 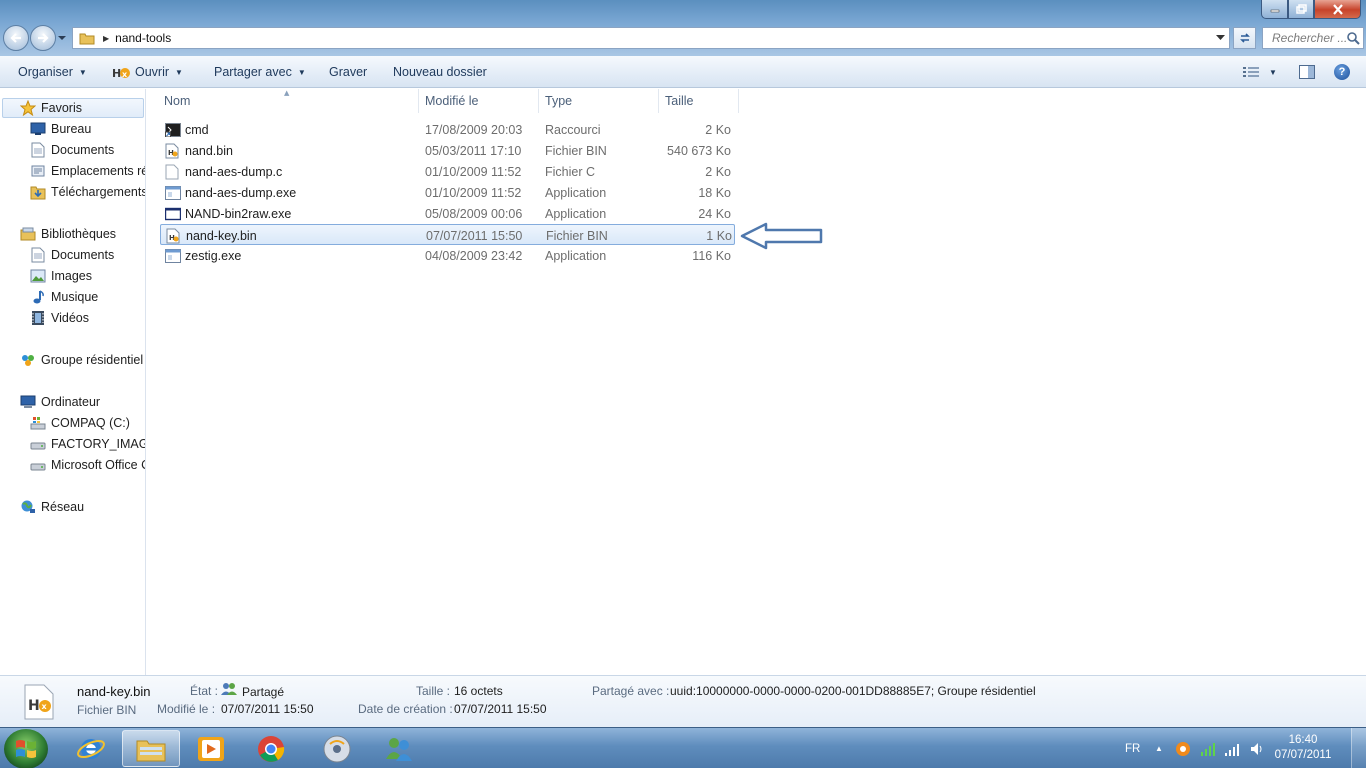 I want to click on forward-button, so click(x=43, y=38).